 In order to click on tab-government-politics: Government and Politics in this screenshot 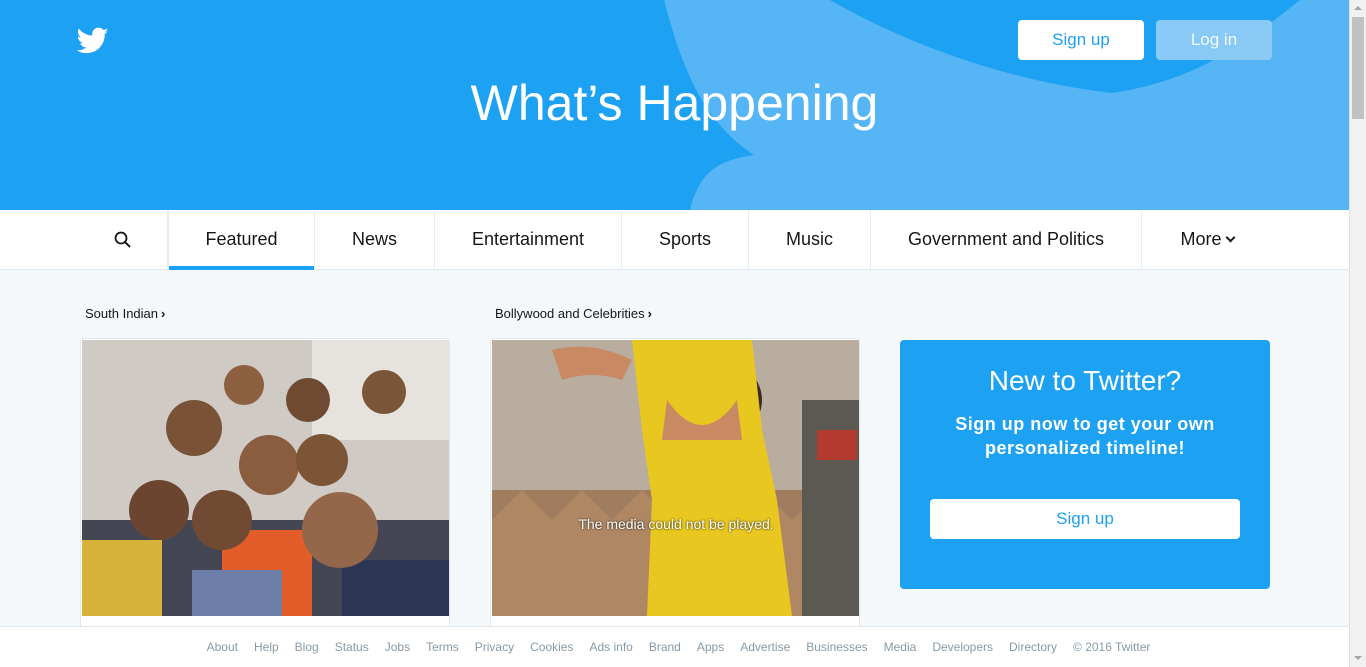, I will do `click(1006, 239)`.